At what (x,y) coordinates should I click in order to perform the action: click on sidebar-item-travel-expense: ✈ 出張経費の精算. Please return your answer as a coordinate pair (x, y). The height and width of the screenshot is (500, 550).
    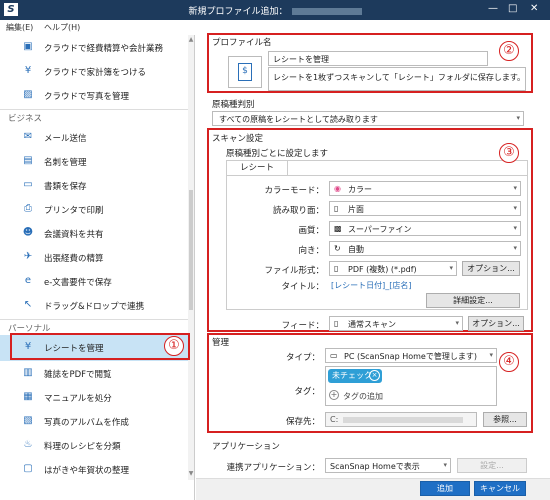
    Looking at the image, I should click on (97, 257).